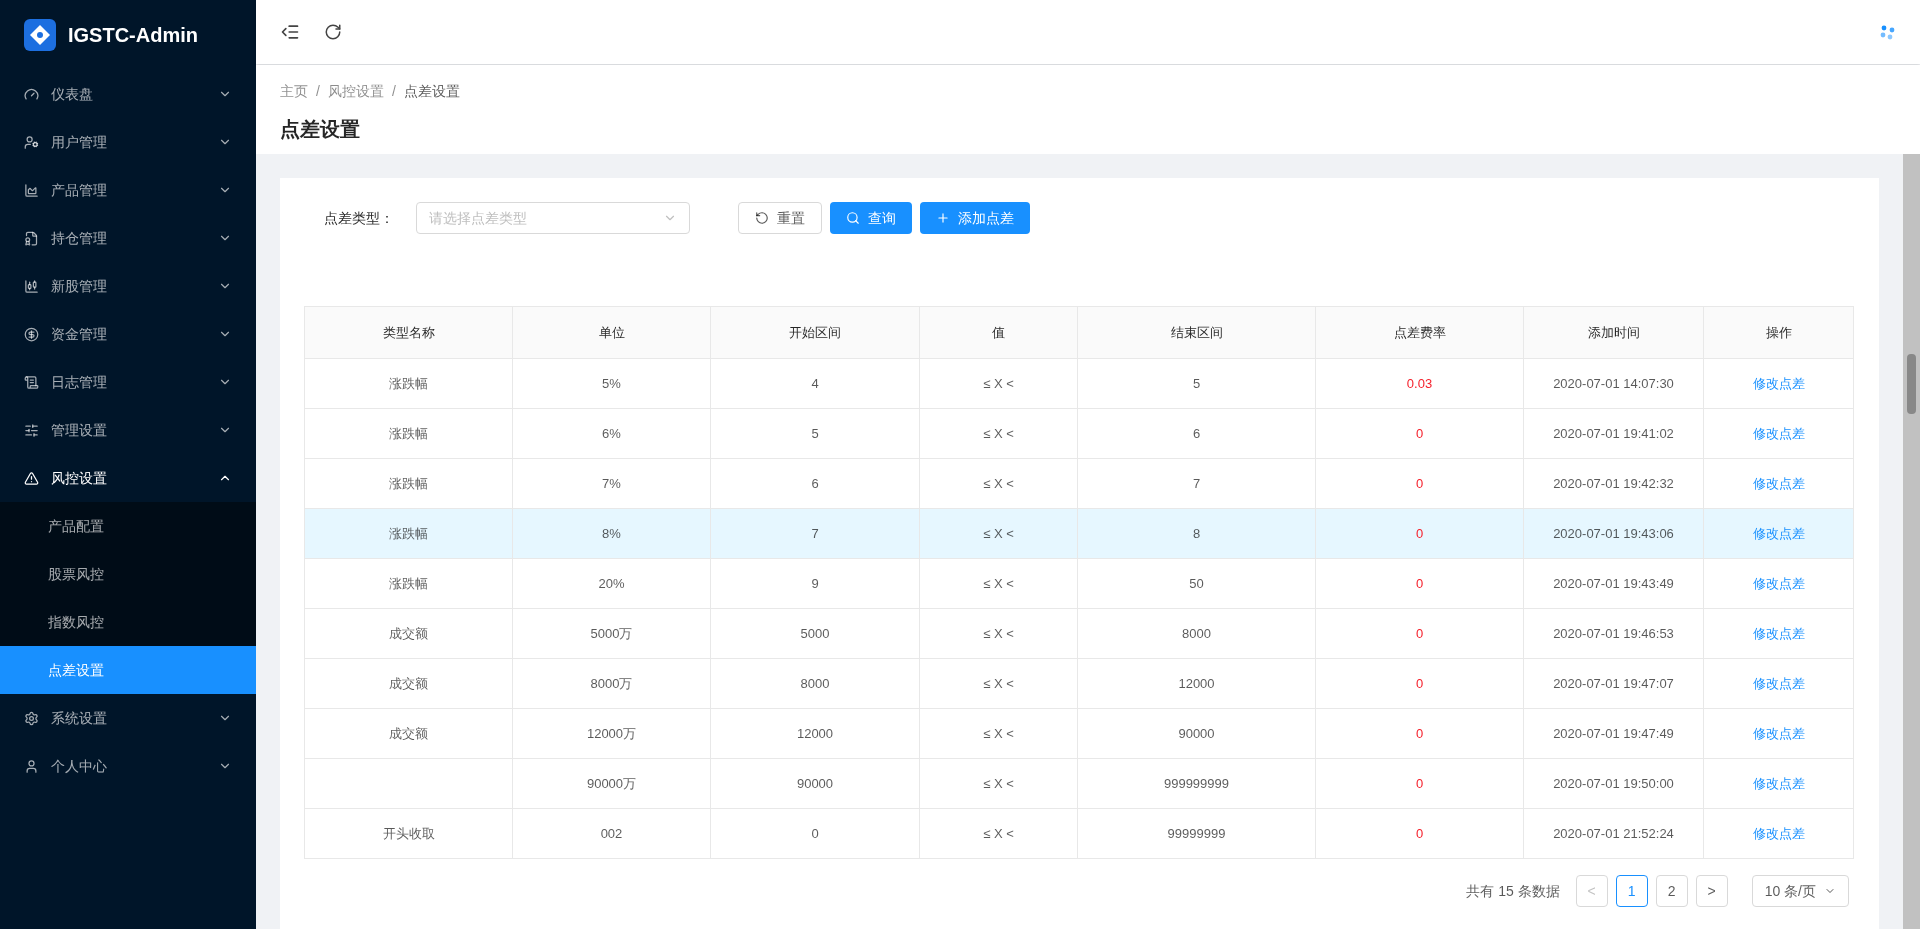  What do you see at coordinates (1888, 32) in the screenshot?
I see `loading-dots-icon` at bounding box center [1888, 32].